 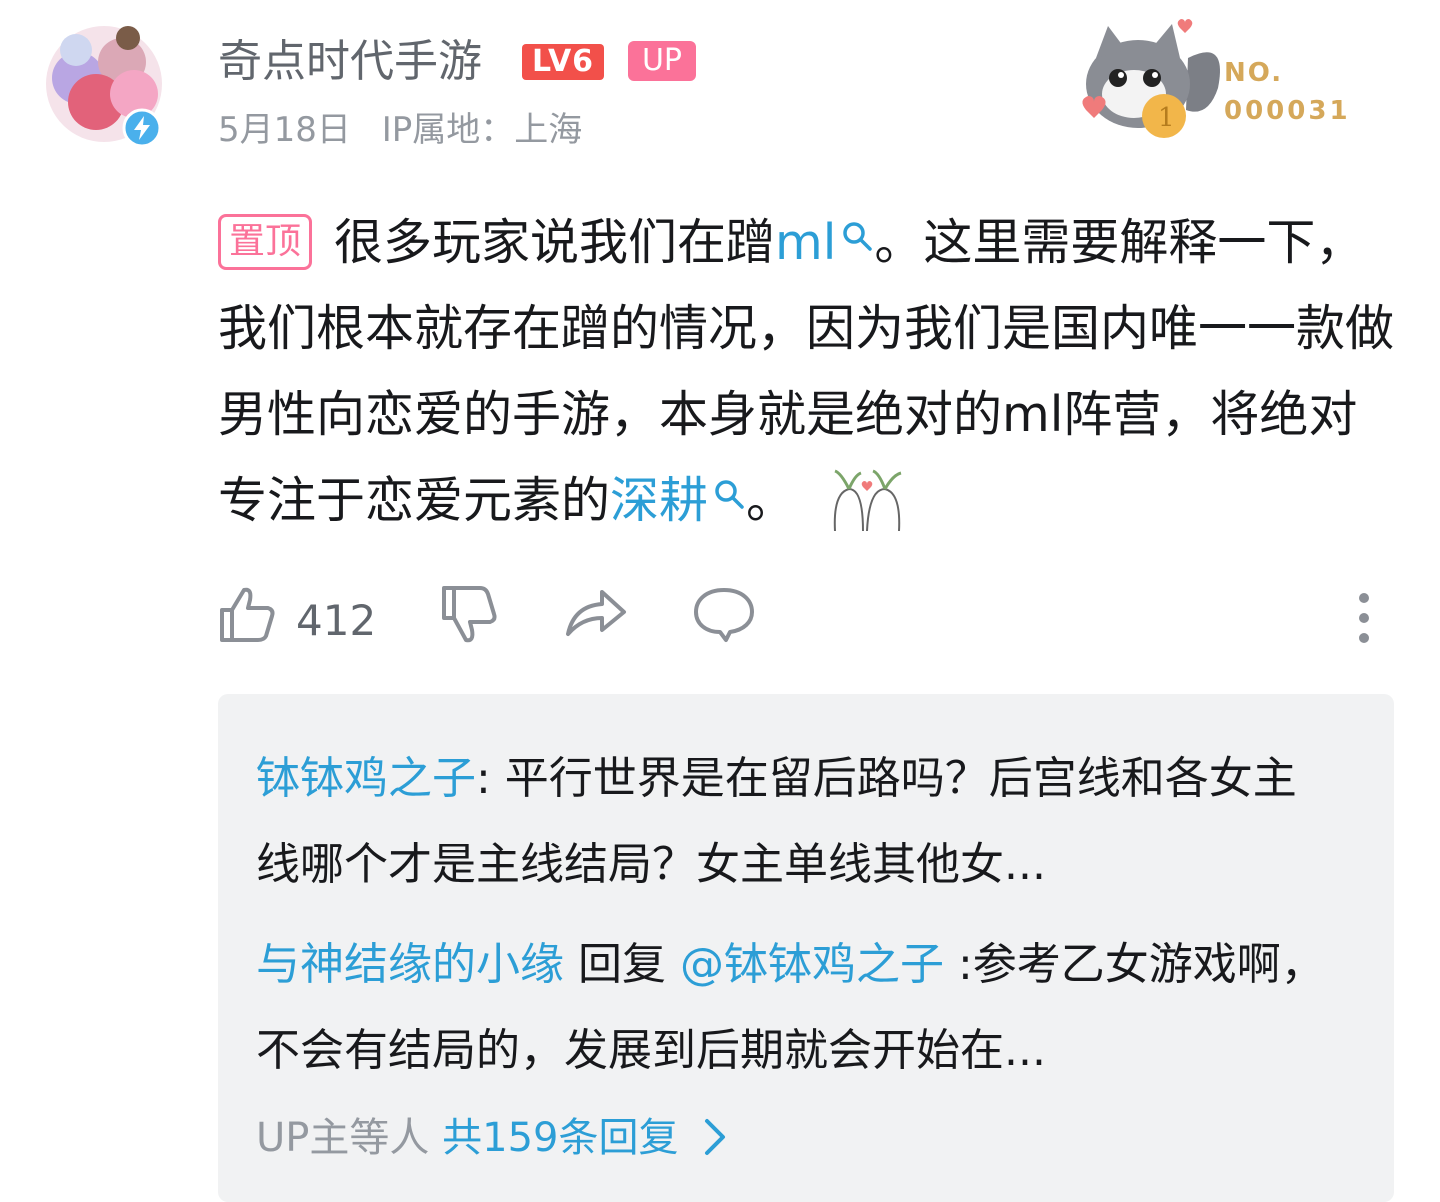 What do you see at coordinates (1151, 78) in the screenshot?
I see `fan-badge-cat-image: 1` at bounding box center [1151, 78].